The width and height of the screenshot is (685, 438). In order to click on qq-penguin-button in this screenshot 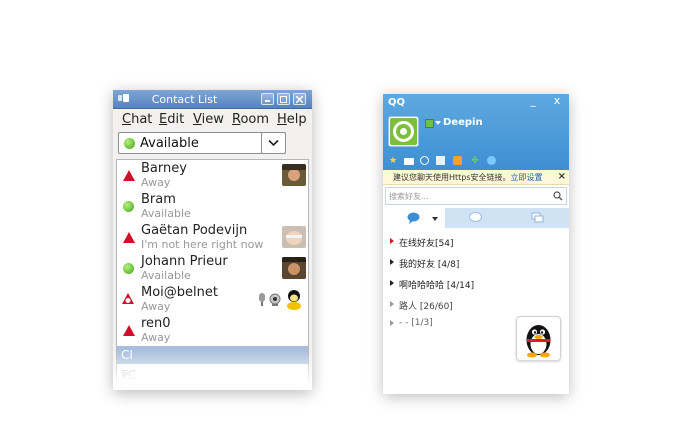, I will do `click(538, 338)`.